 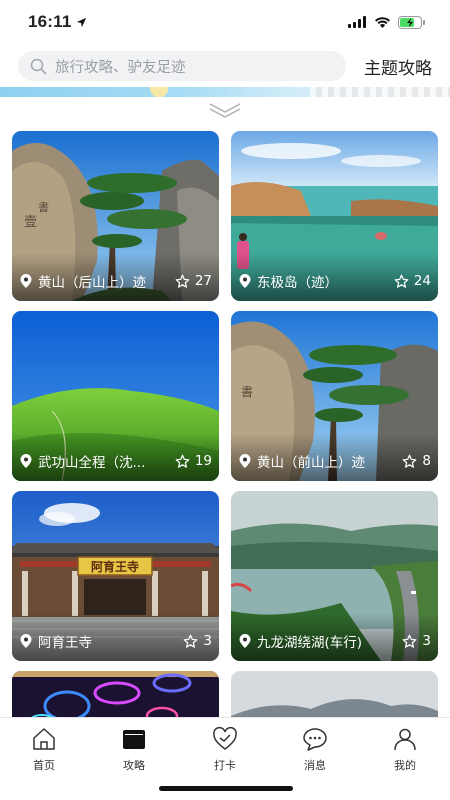 I want to click on card-footer: 九龙湖绕湖(车行) 3, so click(x=334, y=641).